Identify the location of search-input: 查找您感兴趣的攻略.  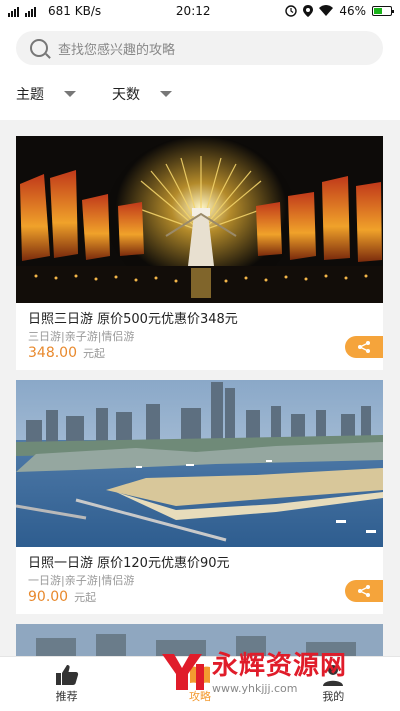
(199, 48).